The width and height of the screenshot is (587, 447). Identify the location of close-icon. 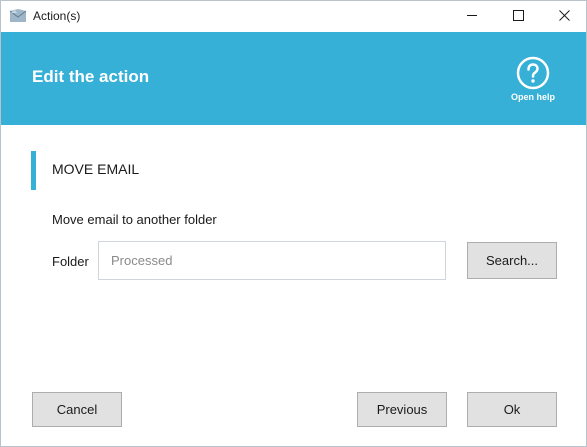
(564, 17).